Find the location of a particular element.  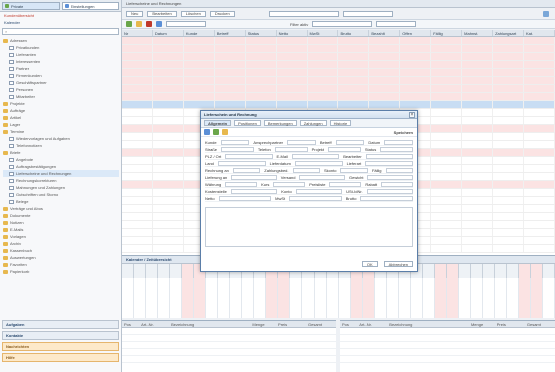

tree-item: Aufträge is located at coordinates (61, 110).